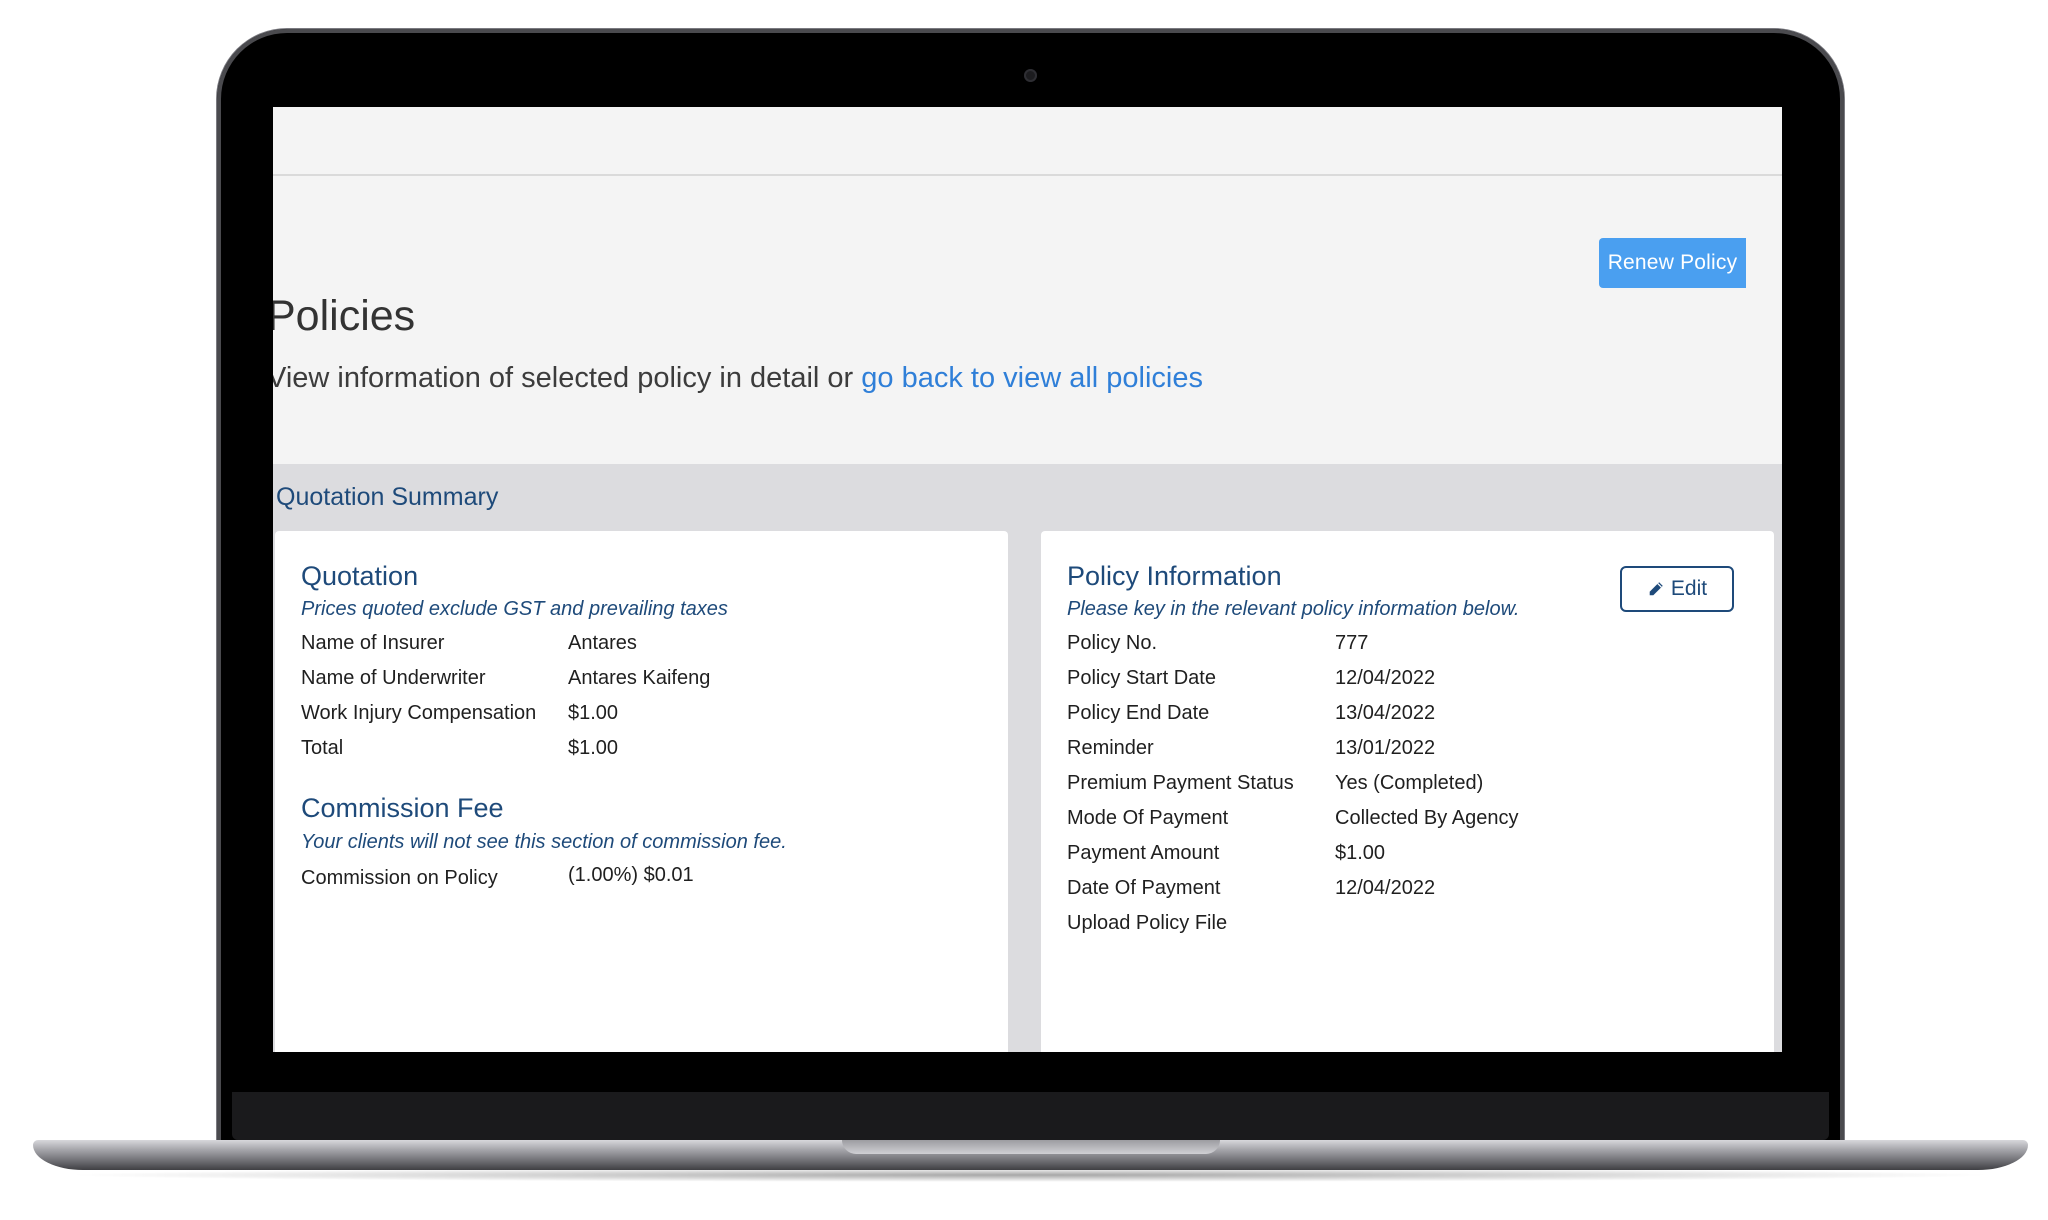  What do you see at coordinates (399, 878) in the screenshot?
I see `commission-label: Commission on Policy` at bounding box center [399, 878].